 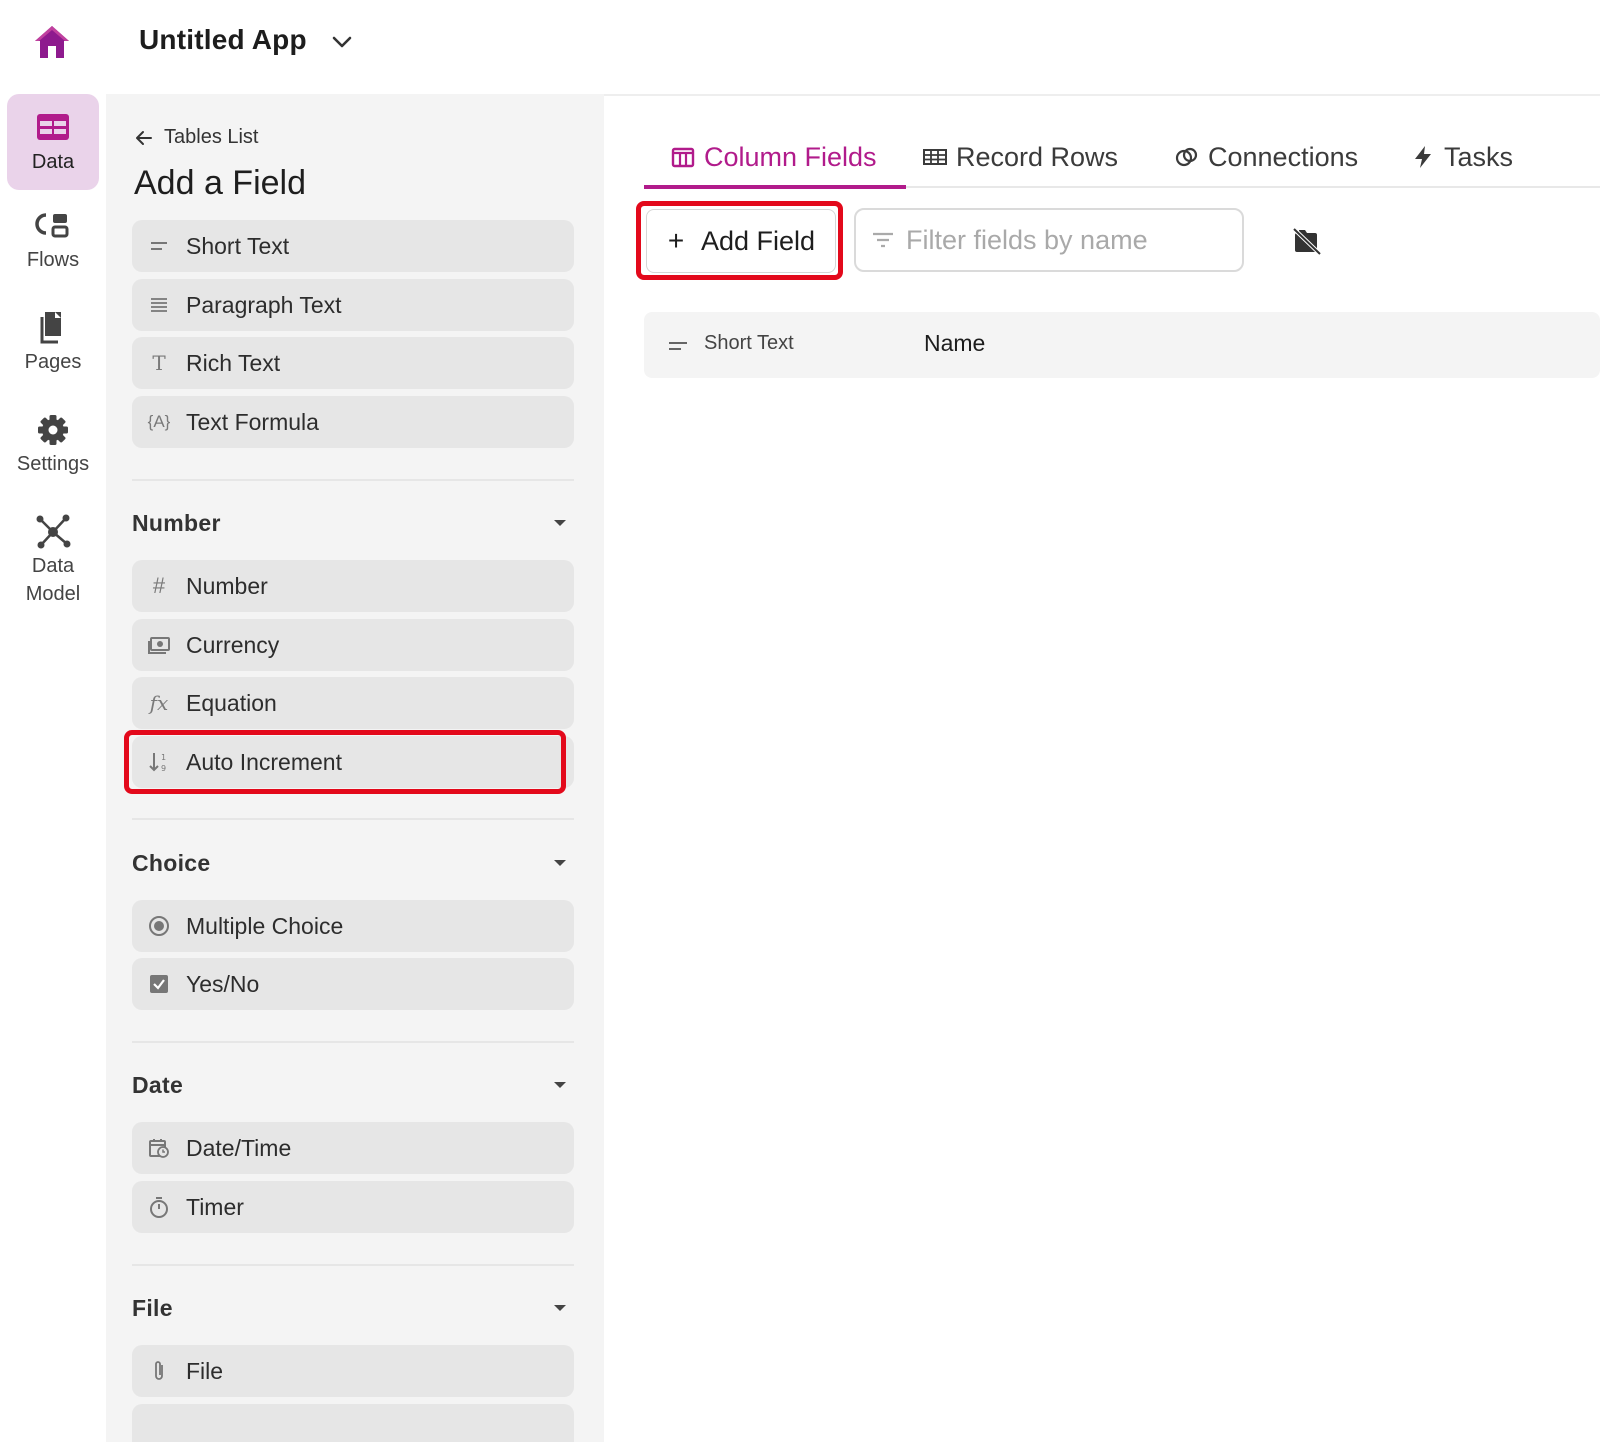 I want to click on tables-list-link: Tables List, so click(x=196, y=137).